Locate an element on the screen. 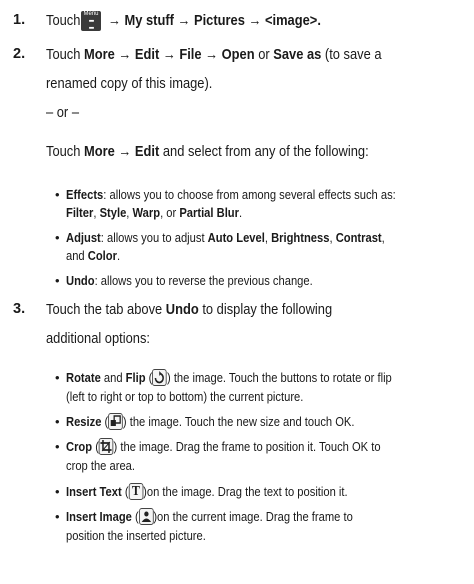  step-number: 1. is located at coordinates (19, 20).